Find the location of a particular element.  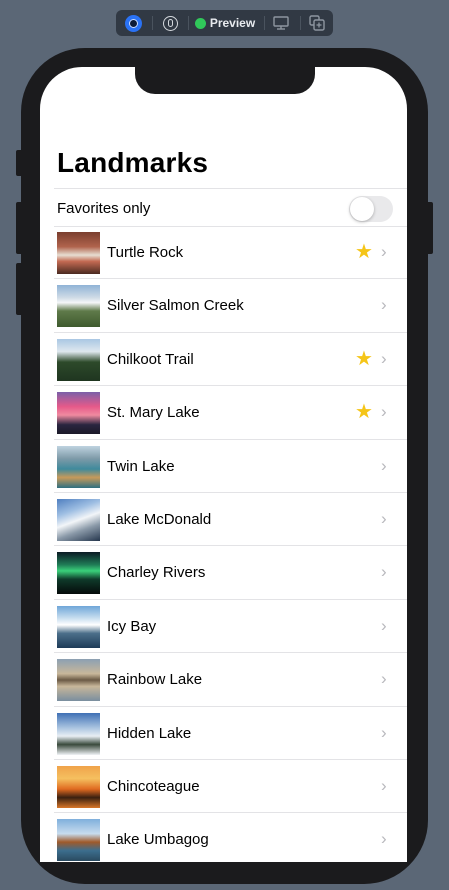

live-preview-button is located at coordinates (133, 23).